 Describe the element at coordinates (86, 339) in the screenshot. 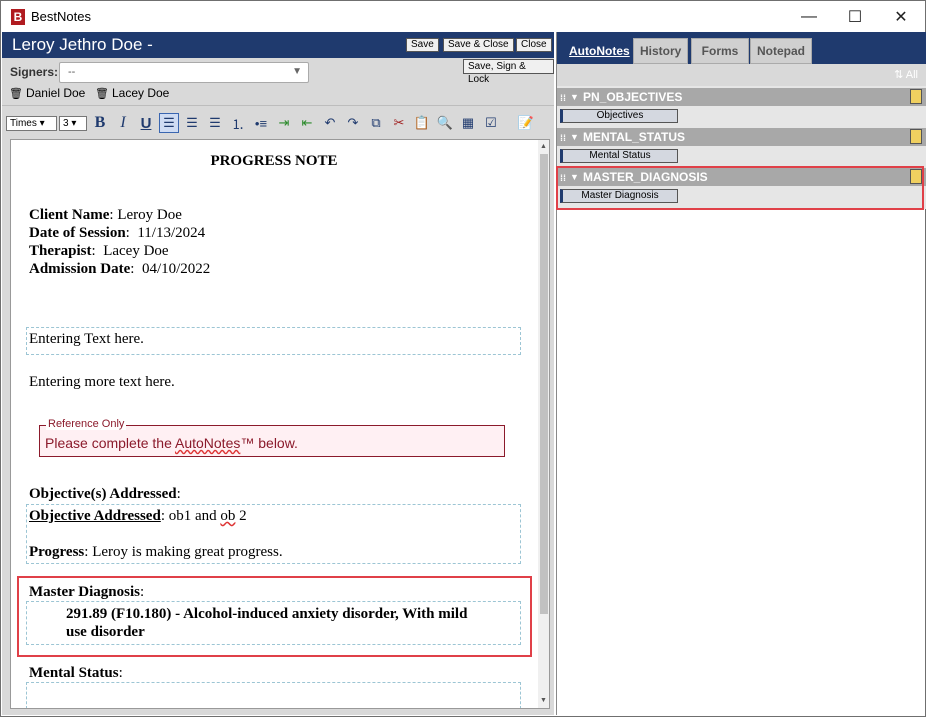

I see `entering-text: Entering Text here.` at that location.